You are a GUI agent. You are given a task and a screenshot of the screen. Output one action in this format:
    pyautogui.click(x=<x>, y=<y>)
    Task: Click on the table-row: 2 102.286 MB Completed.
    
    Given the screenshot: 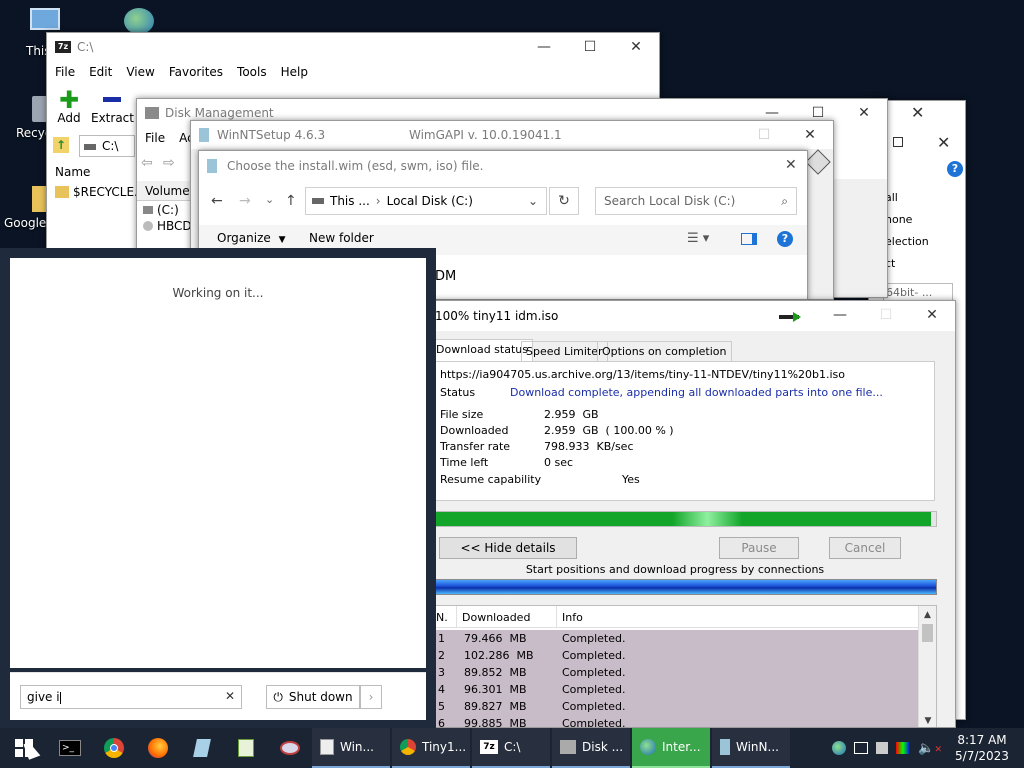 What is the action you would take?
    pyautogui.click(x=676, y=655)
    